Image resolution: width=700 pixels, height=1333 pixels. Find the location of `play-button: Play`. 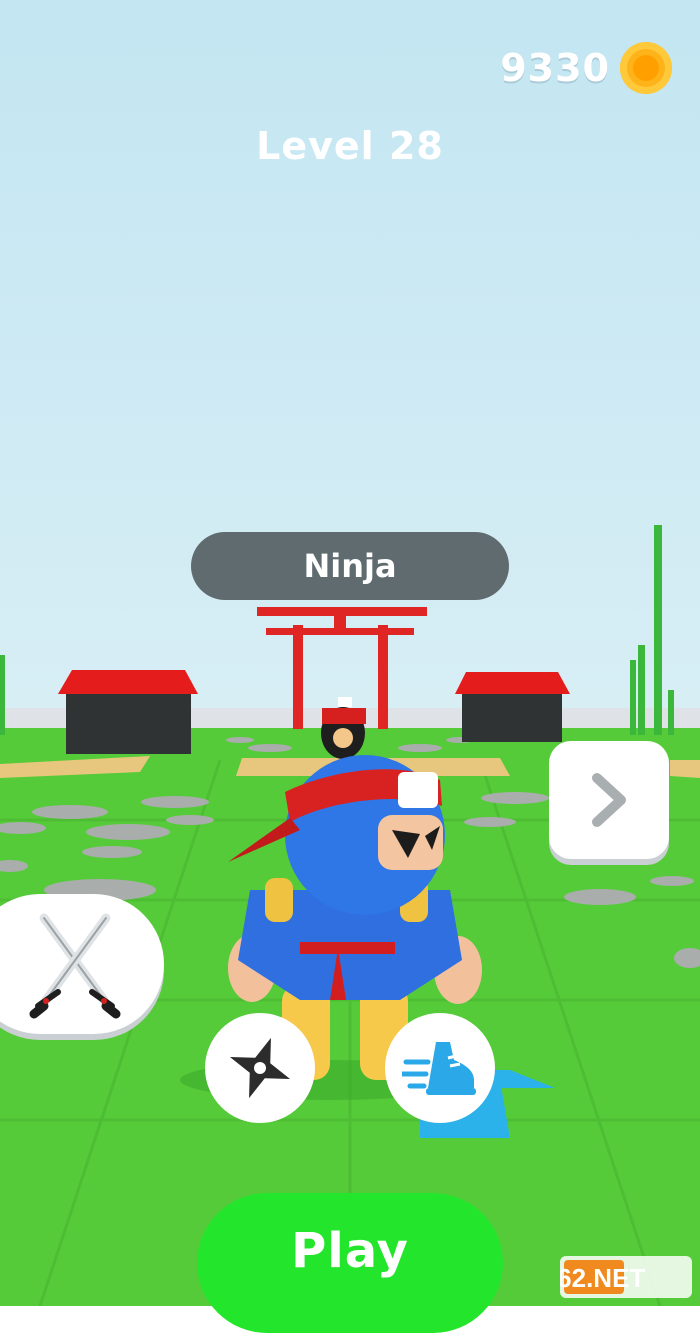

play-button: Play is located at coordinates (350, 1263).